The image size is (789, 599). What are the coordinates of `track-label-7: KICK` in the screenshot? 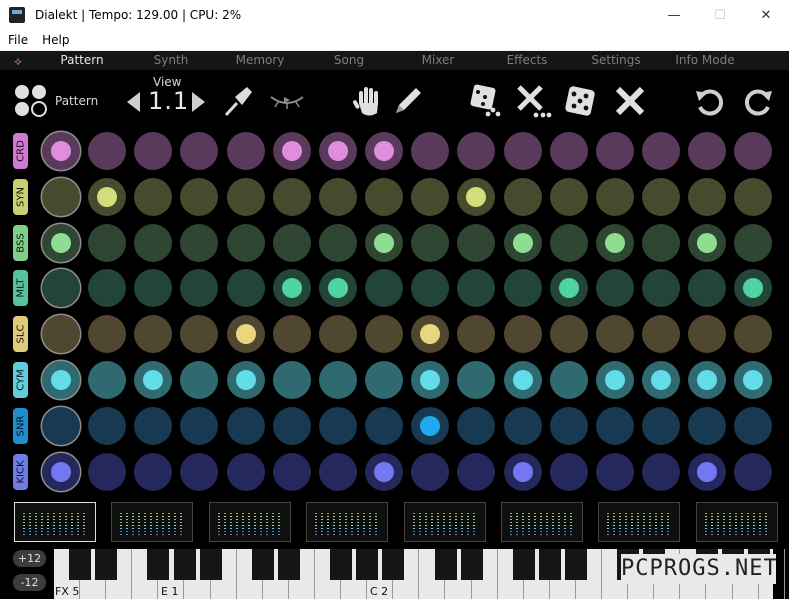 It's located at (20, 471).